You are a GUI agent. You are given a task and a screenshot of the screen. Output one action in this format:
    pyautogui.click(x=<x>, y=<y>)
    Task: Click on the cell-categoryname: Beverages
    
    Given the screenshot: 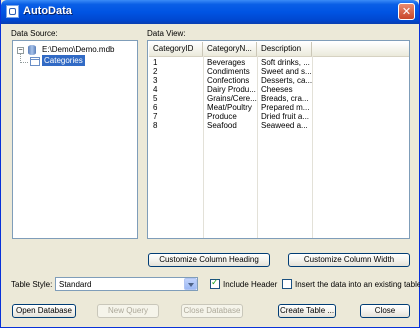 What is the action you would take?
    pyautogui.click(x=226, y=62)
    